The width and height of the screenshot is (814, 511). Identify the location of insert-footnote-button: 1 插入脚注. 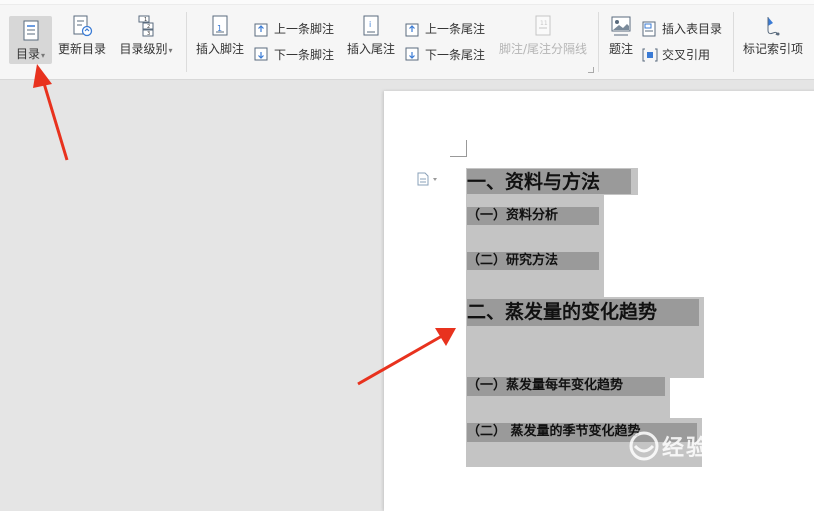
(220, 35).